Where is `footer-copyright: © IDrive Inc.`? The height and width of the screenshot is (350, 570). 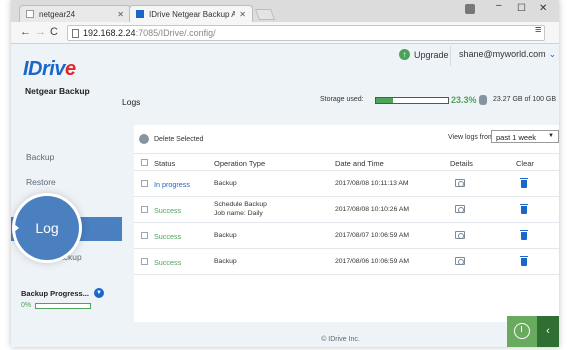
footer-copyright: © IDrive Inc. is located at coordinates (340, 339).